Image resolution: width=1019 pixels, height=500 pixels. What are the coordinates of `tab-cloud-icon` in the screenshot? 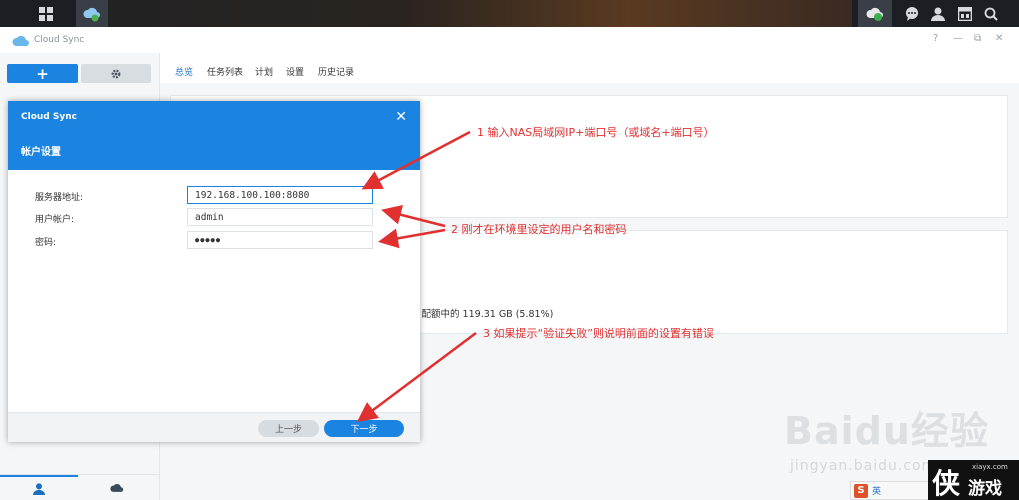 It's located at (117, 487).